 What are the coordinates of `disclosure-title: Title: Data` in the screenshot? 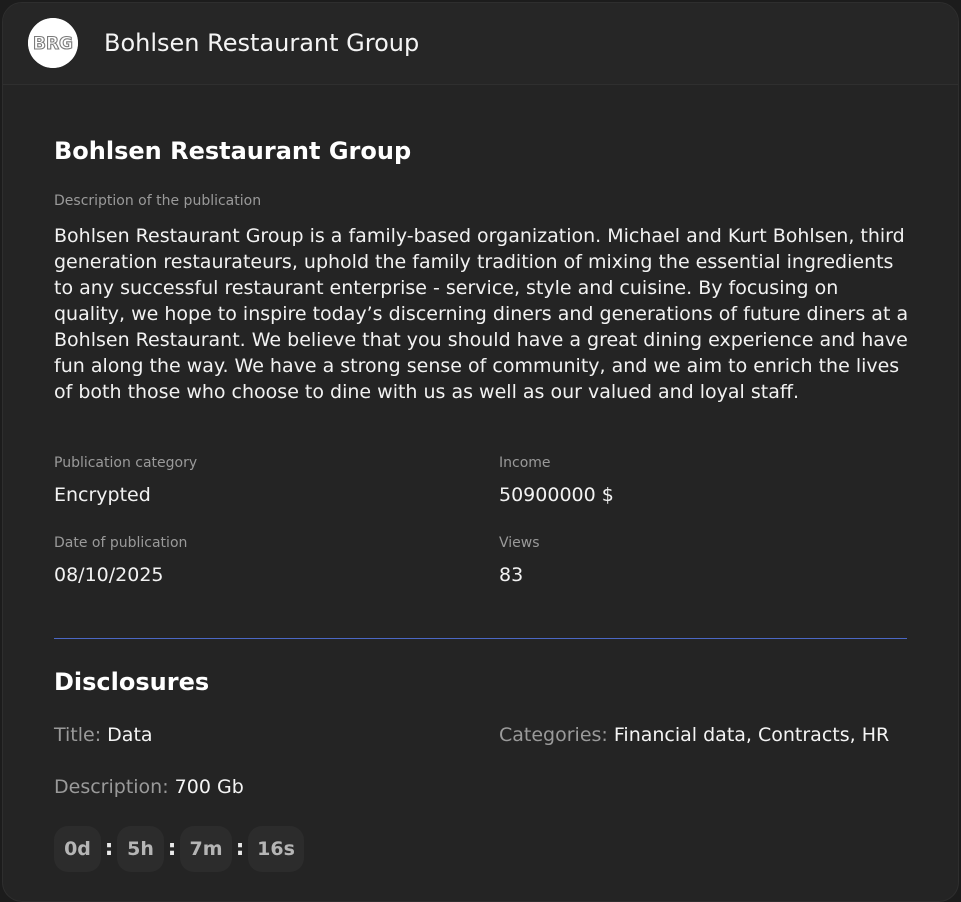 It's located at (103, 735).